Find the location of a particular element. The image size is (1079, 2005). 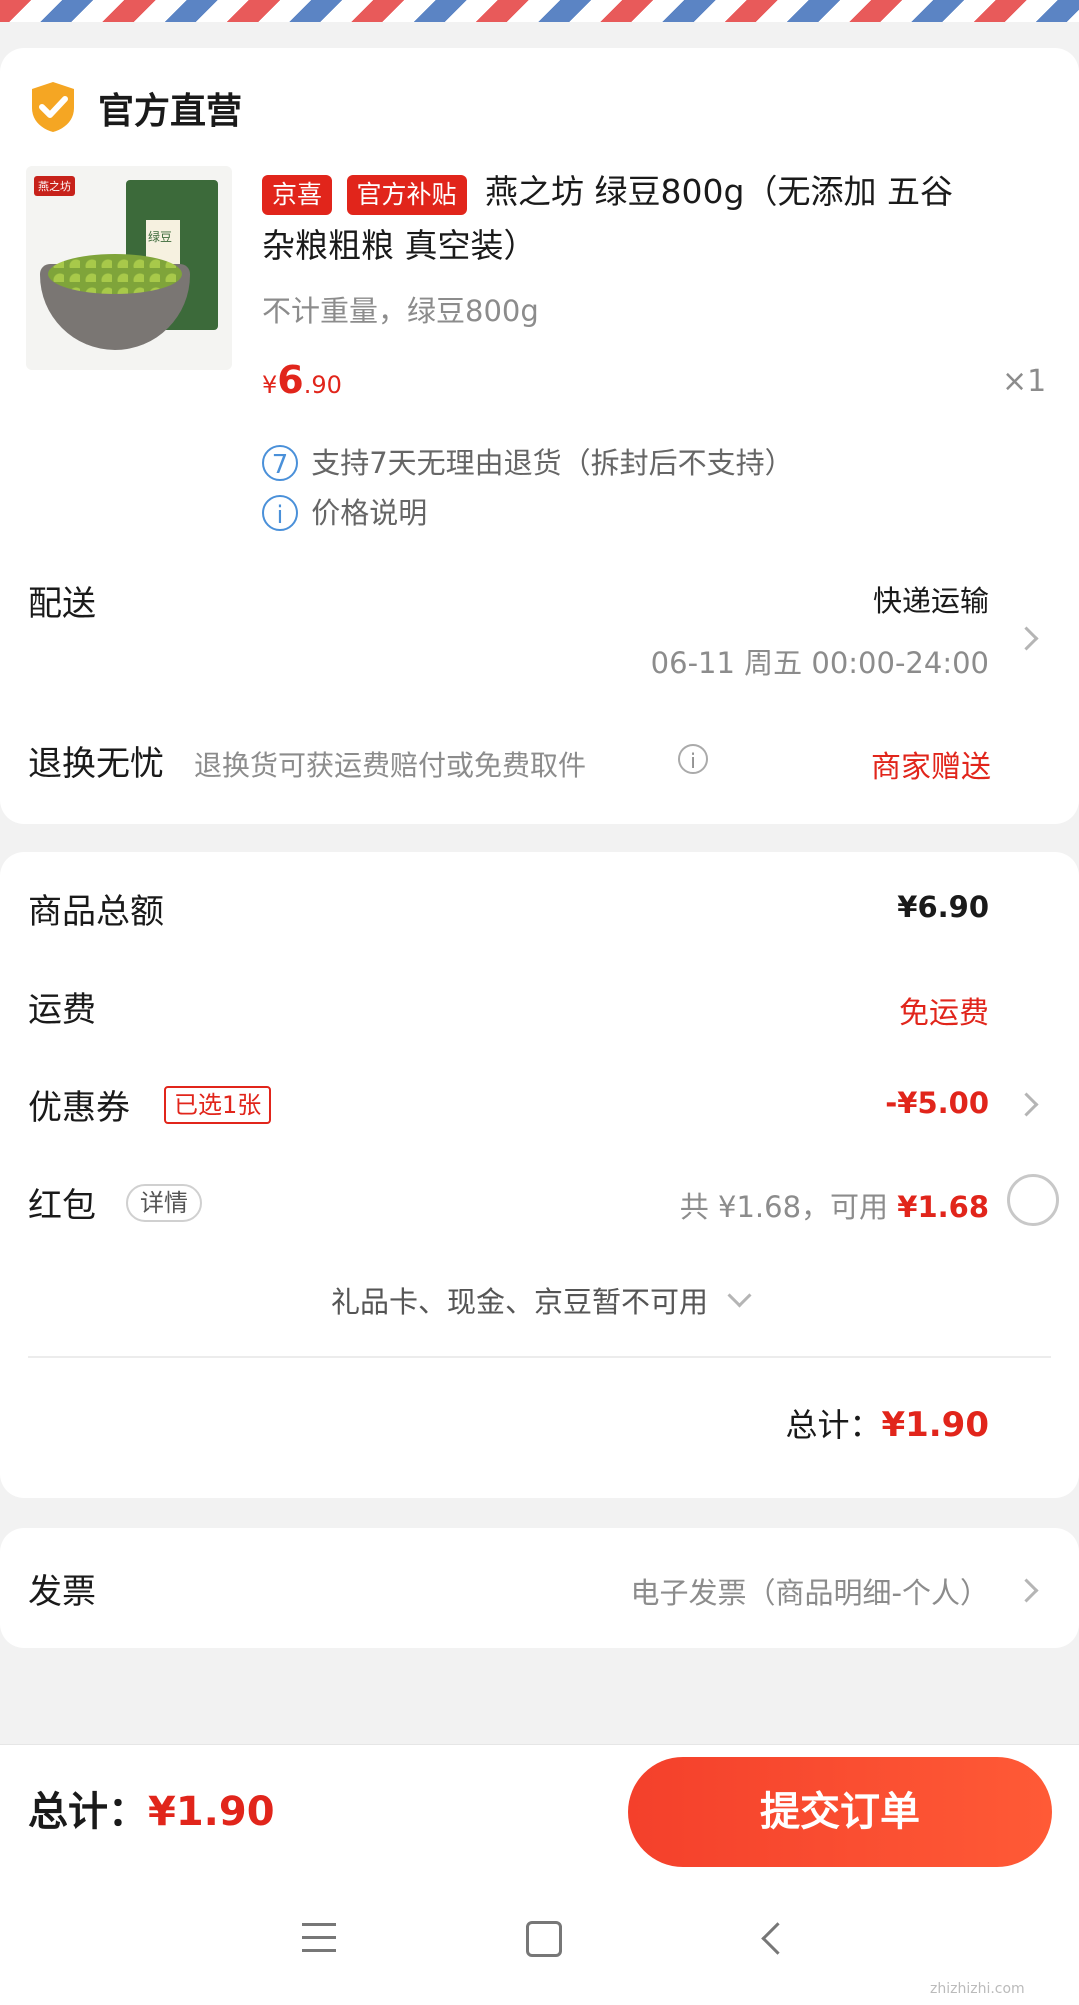

invoice-row: 发票 电子发票（商品明细-个人） is located at coordinates (539, 1588).